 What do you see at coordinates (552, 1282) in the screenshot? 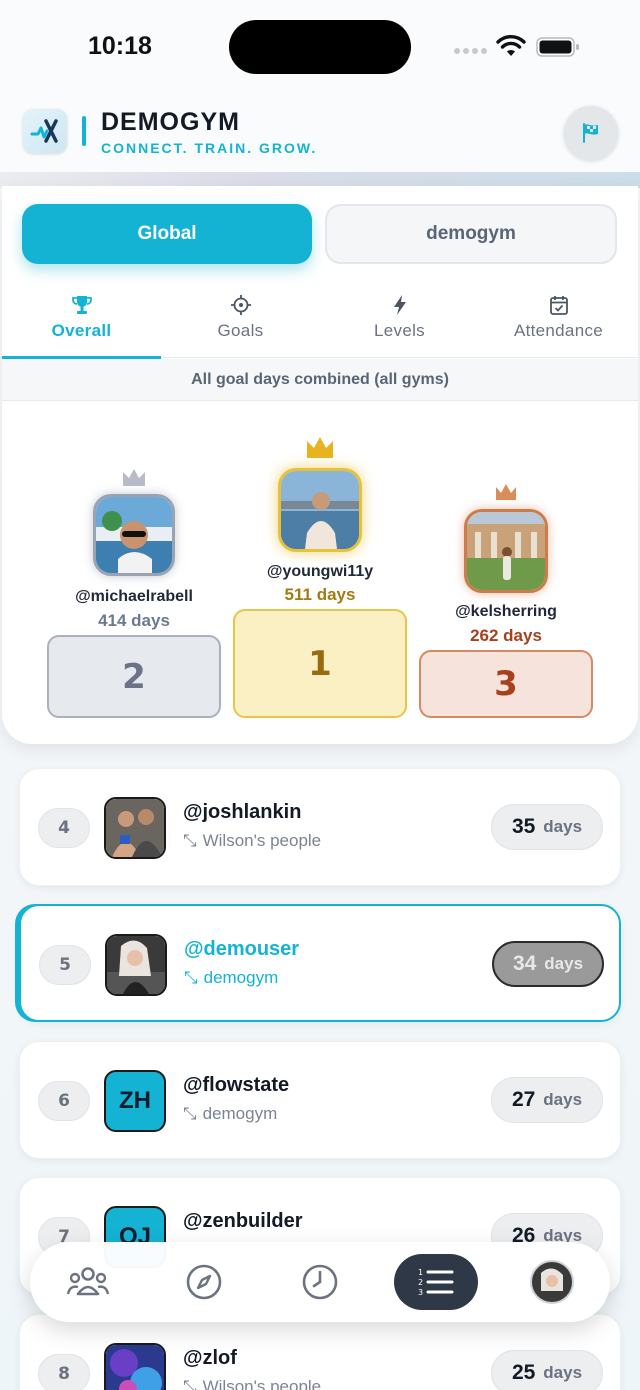
I see `nav-profile` at bounding box center [552, 1282].